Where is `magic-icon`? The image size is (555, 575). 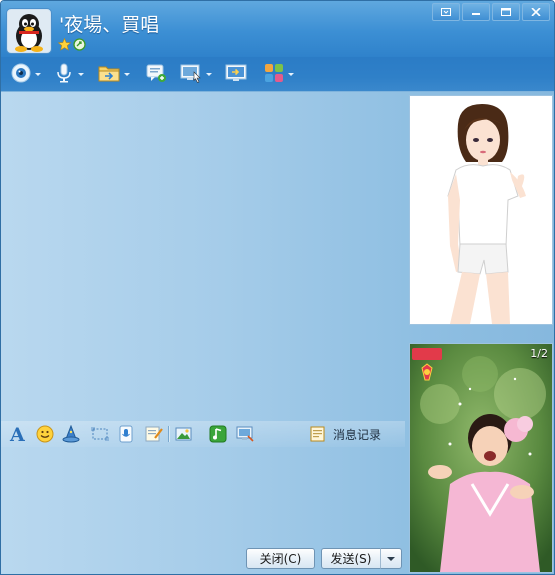 magic-icon is located at coordinates (71, 434).